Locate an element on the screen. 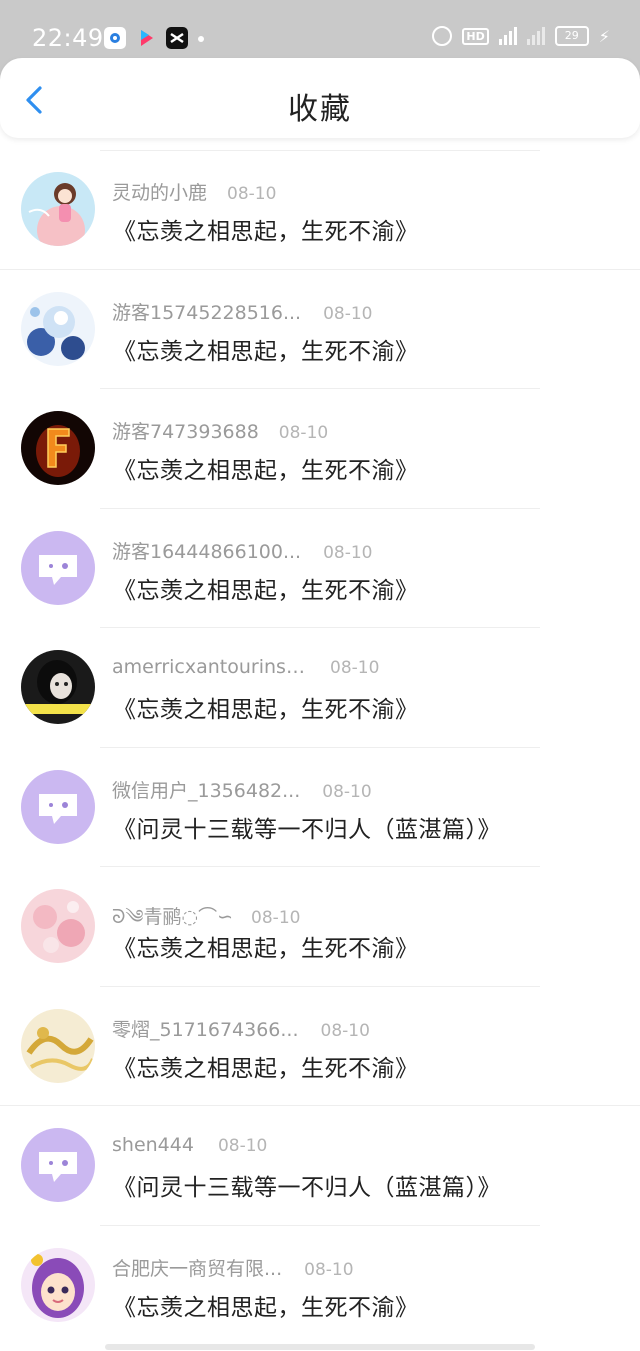  header: 收藏 is located at coordinates (320, 98).